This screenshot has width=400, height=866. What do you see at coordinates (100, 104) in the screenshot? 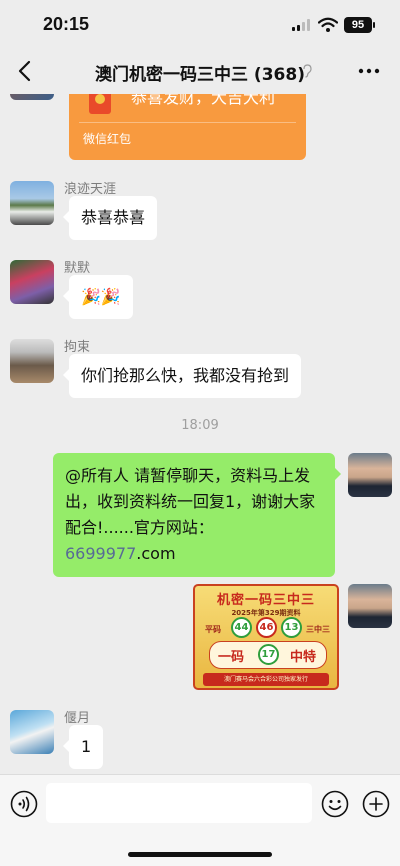
I see `red-packet-icon` at bounding box center [100, 104].